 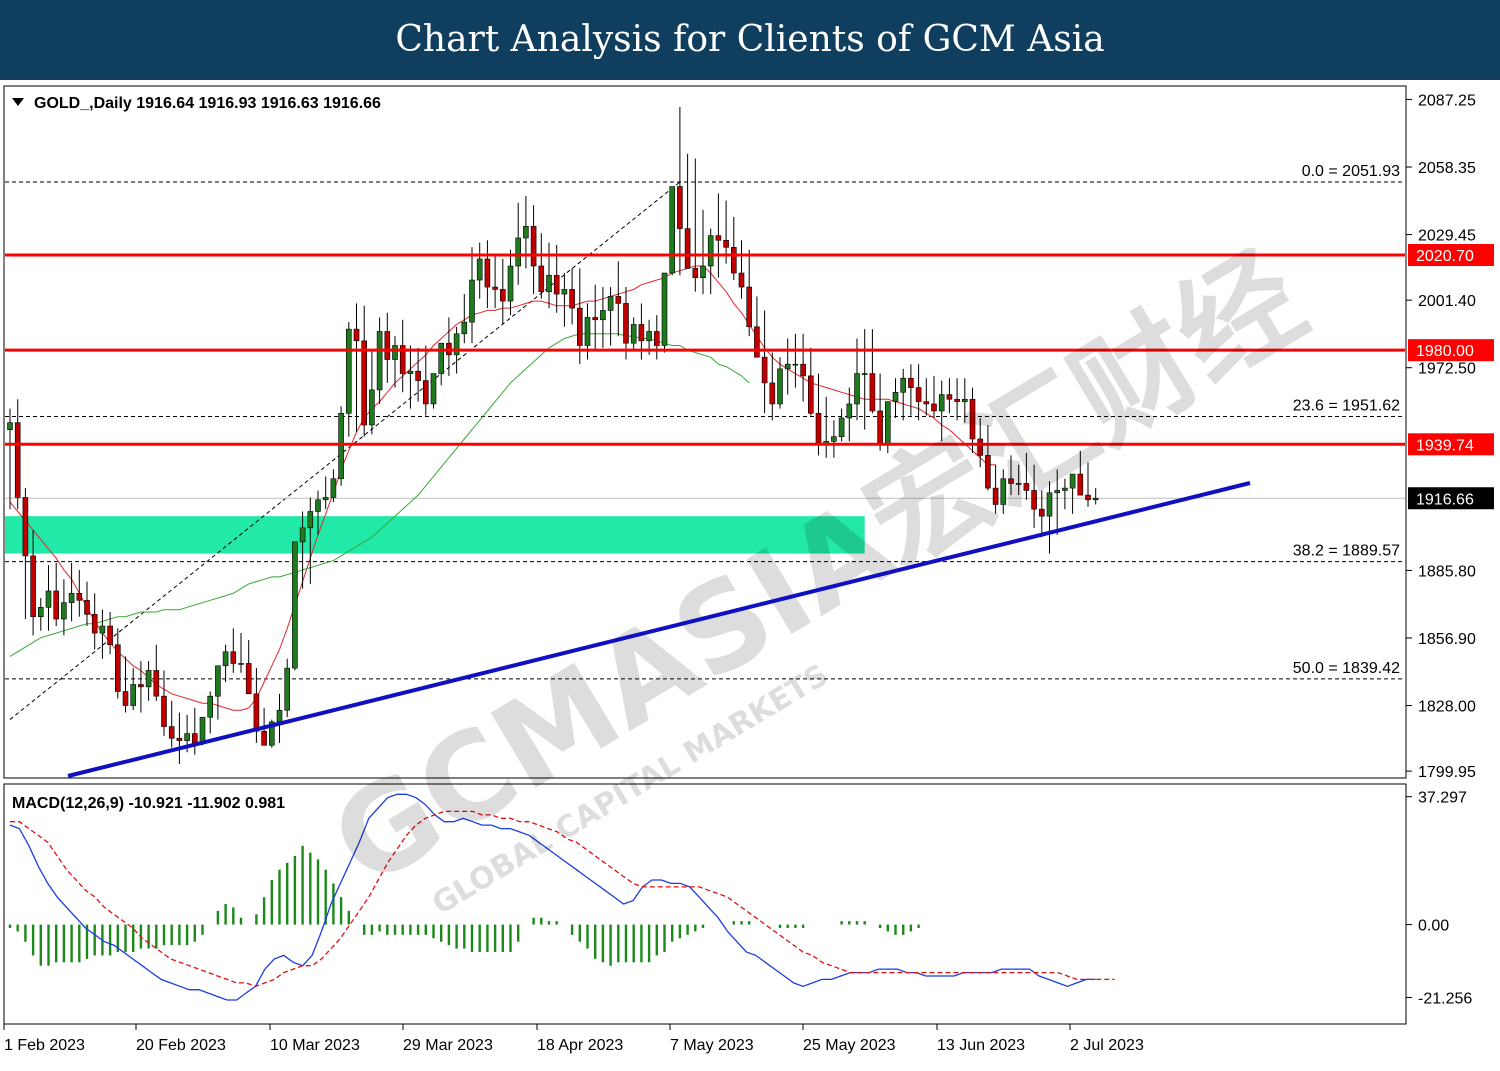 What do you see at coordinates (1445, 998) in the screenshot?
I see `macd-y-tick-label: -21.256` at bounding box center [1445, 998].